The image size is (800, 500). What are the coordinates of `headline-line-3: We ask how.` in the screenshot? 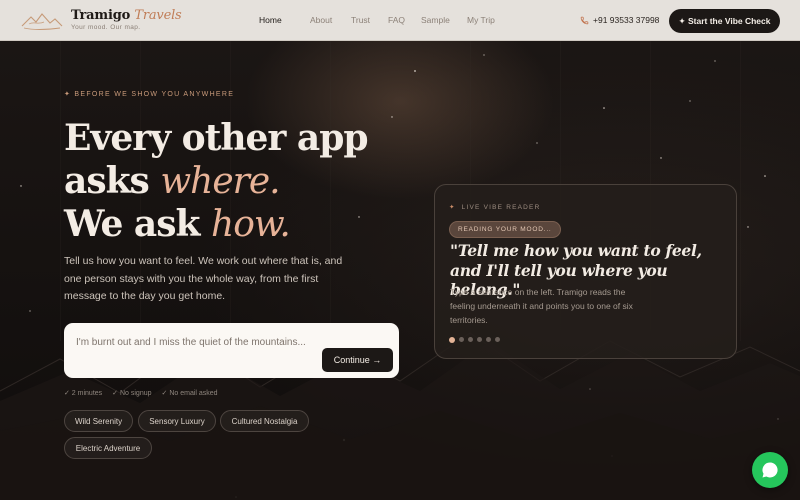 It's located at (177, 224).